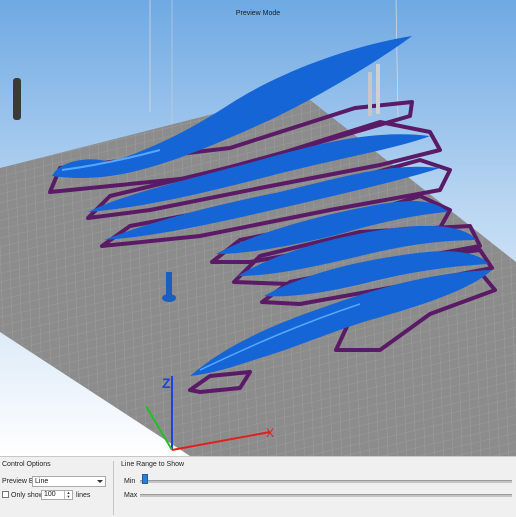 The width and height of the screenshot is (516, 517). Describe the element at coordinates (153, 464) in the screenshot. I see `line-range-title: Line Range to Show` at that location.